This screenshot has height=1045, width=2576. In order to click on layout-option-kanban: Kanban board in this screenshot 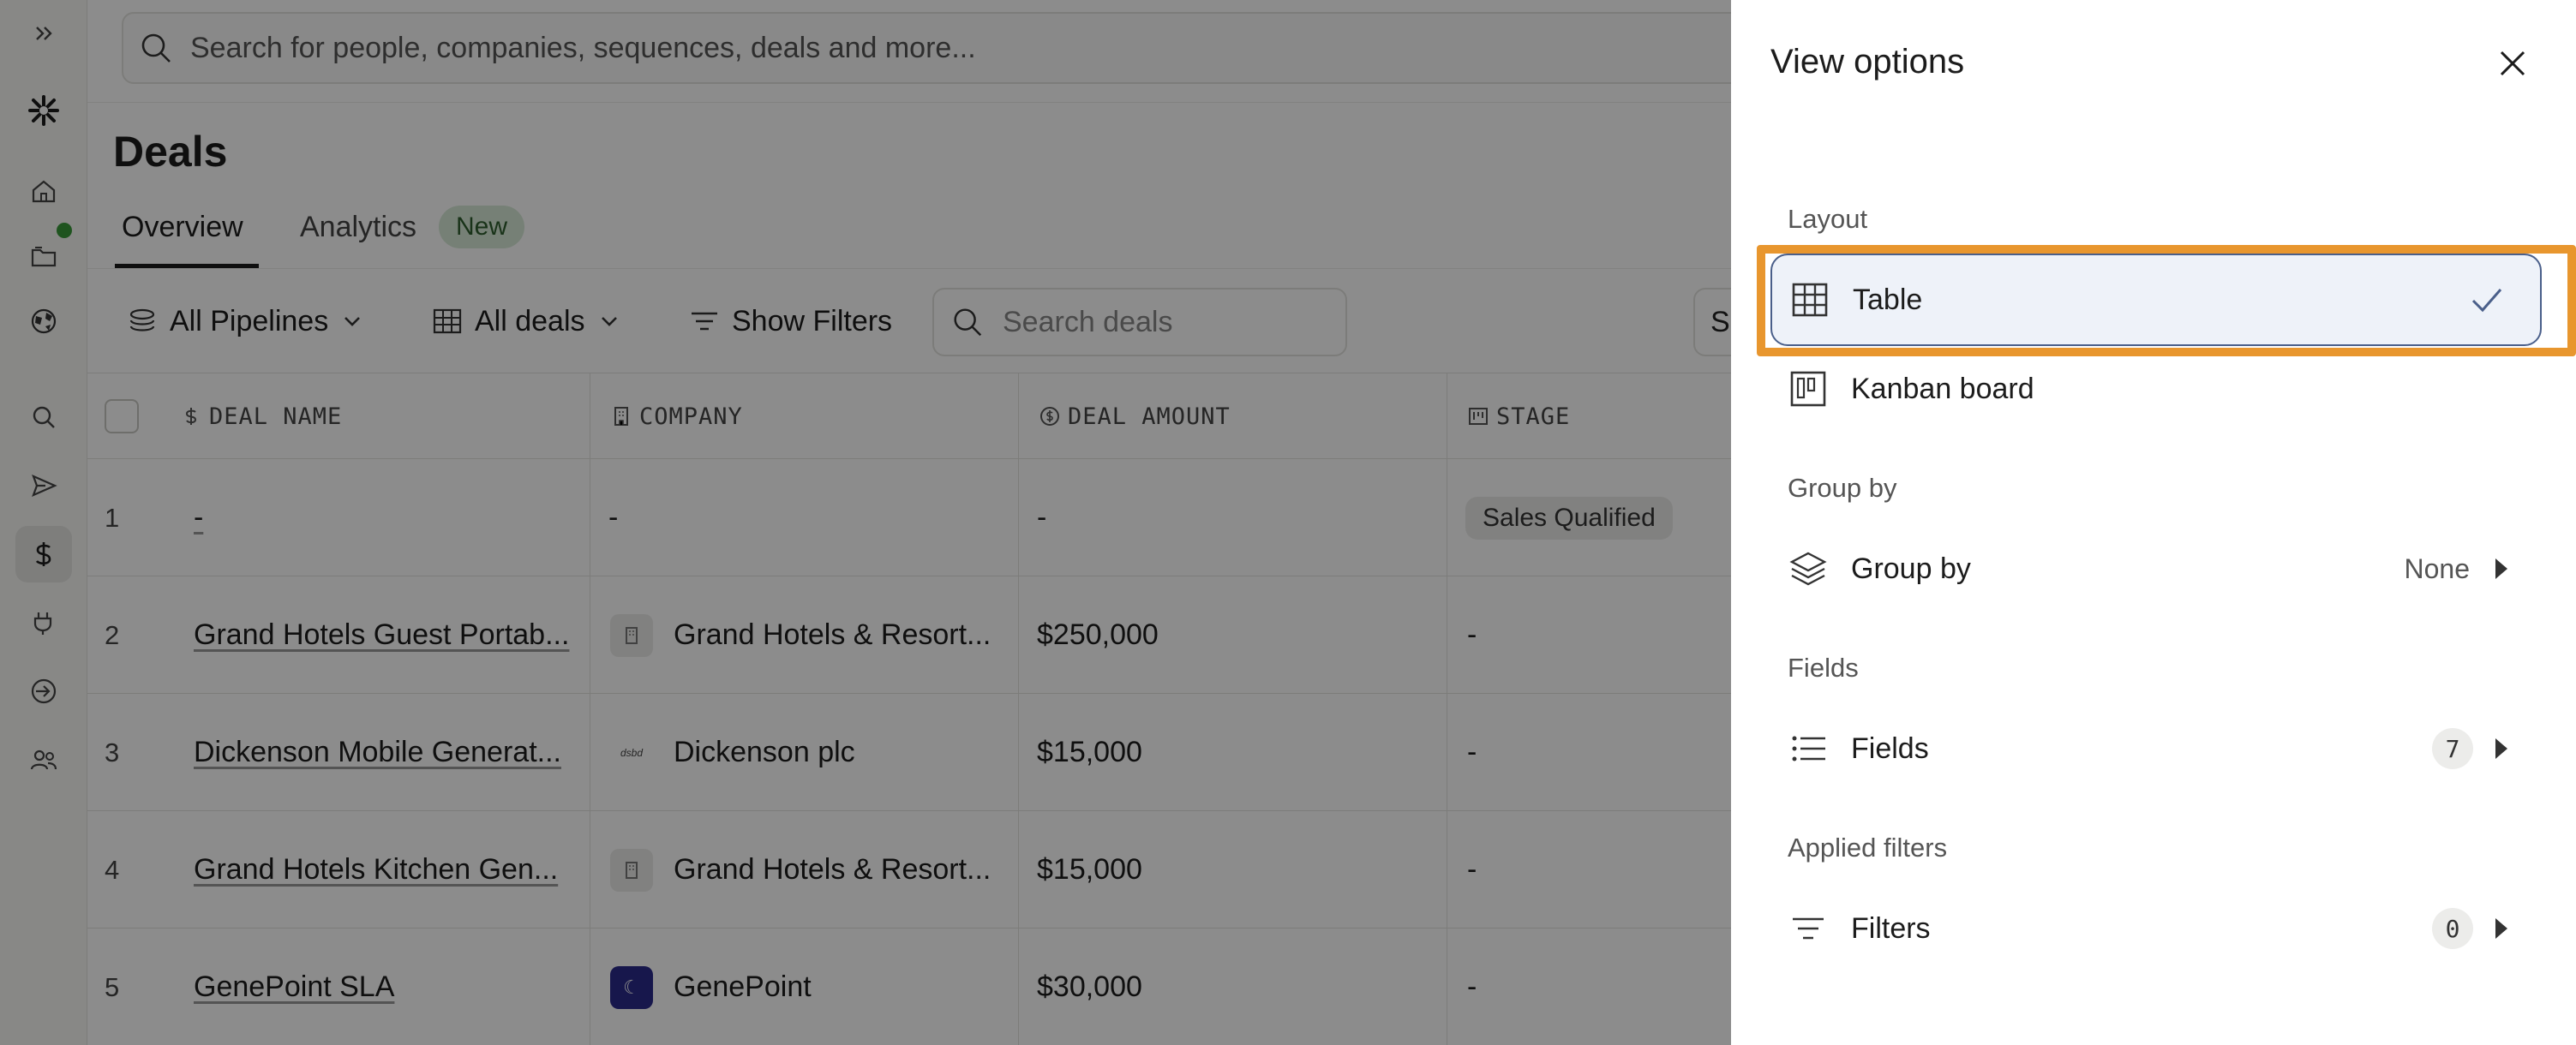, I will do `click(2156, 389)`.